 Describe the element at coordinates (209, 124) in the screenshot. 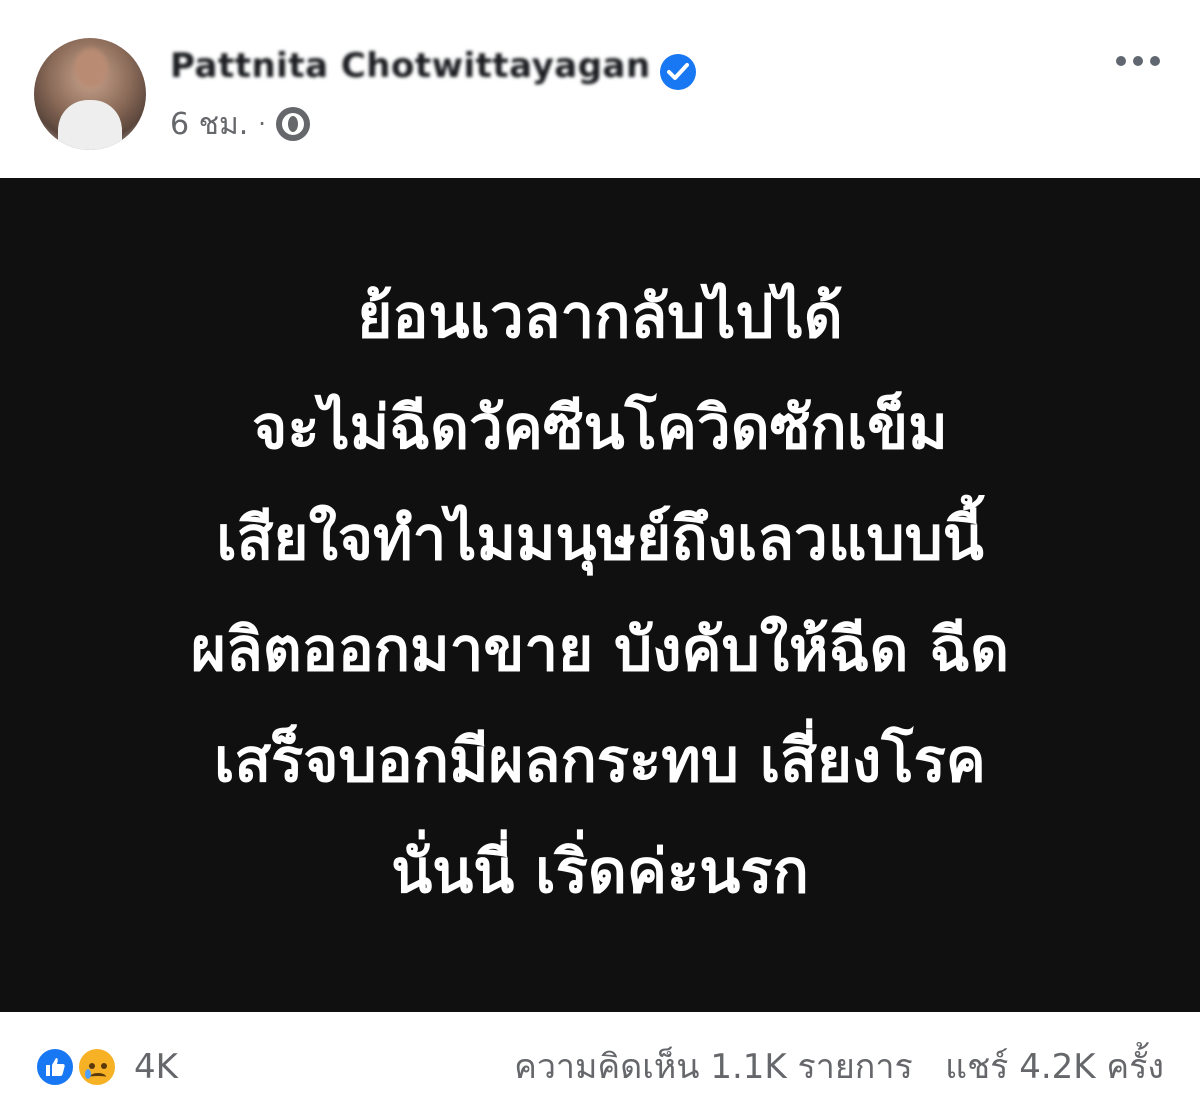

I see `post-timestamp: 6 ชม.` at that location.